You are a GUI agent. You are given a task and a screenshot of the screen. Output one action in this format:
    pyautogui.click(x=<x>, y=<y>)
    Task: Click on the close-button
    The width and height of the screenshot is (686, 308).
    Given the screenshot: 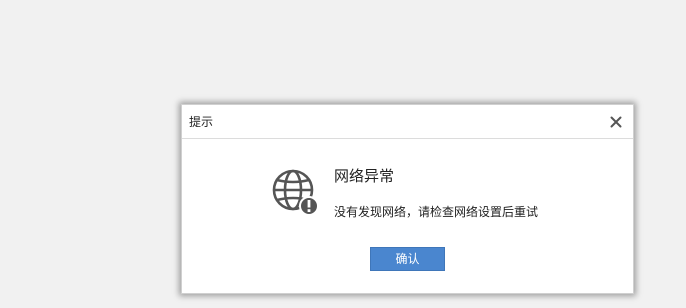 What is the action you would take?
    pyautogui.click(x=616, y=122)
    